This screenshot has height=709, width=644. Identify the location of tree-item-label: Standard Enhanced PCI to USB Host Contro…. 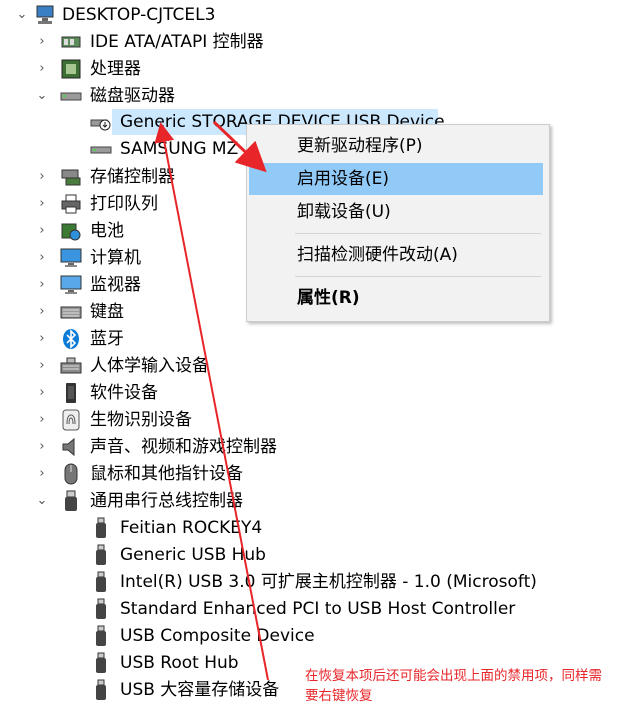
(318, 609).